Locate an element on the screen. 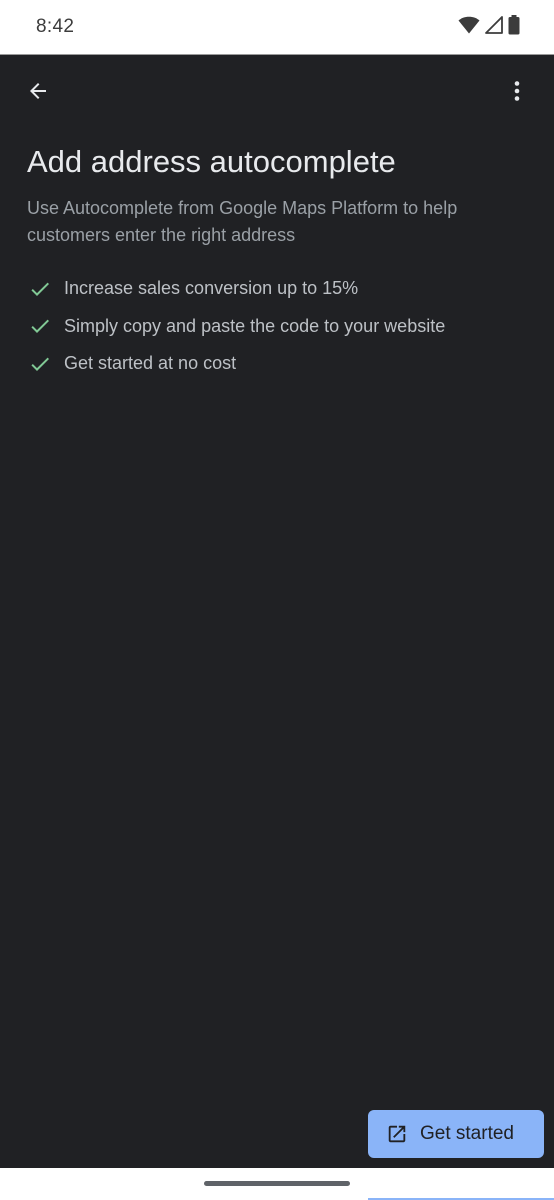  open-in-new-icon is located at coordinates (397, 1134).